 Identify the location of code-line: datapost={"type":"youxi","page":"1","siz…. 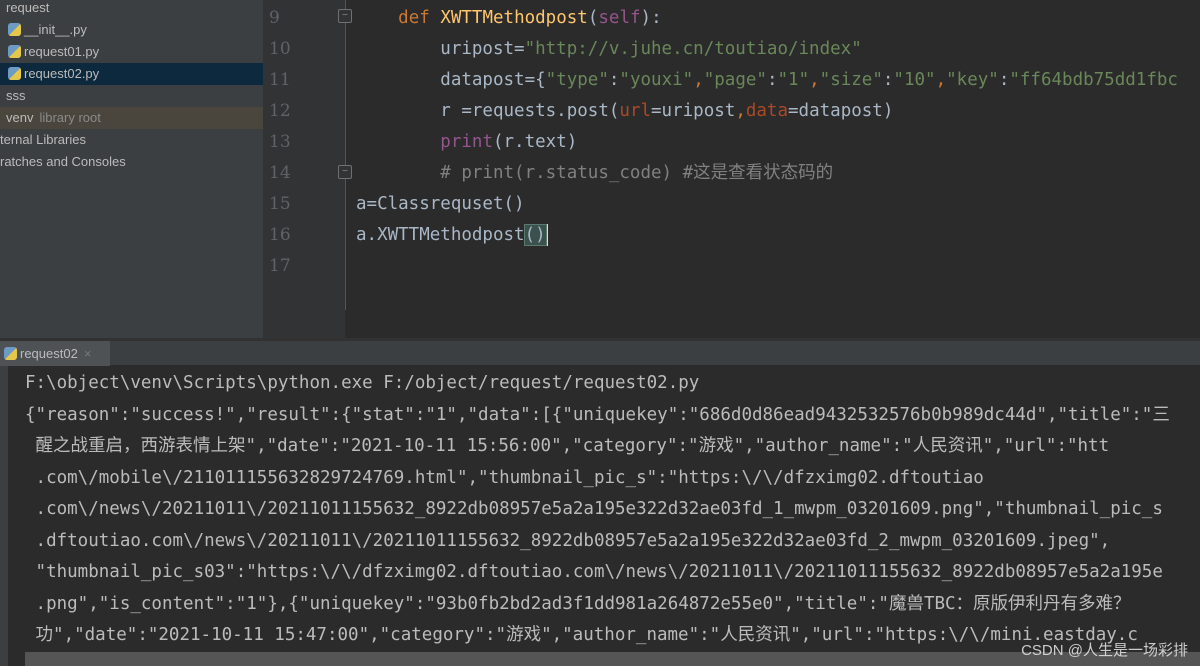
(767, 80).